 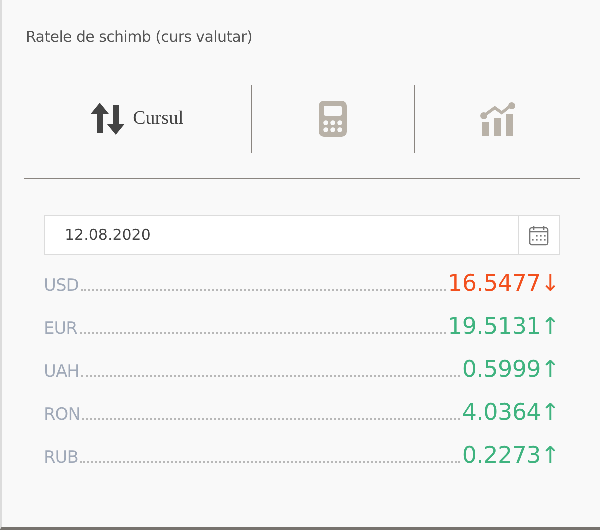 I want to click on calendar-button, so click(x=539, y=235).